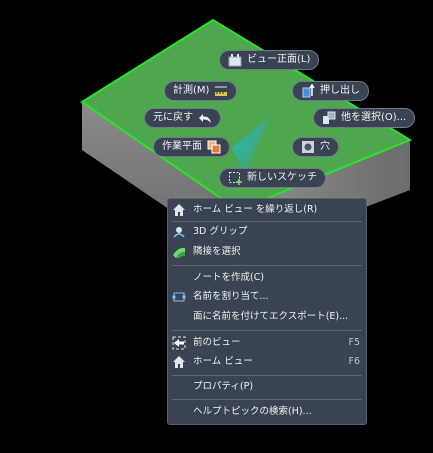  I want to click on select-other-icon, so click(329, 118).